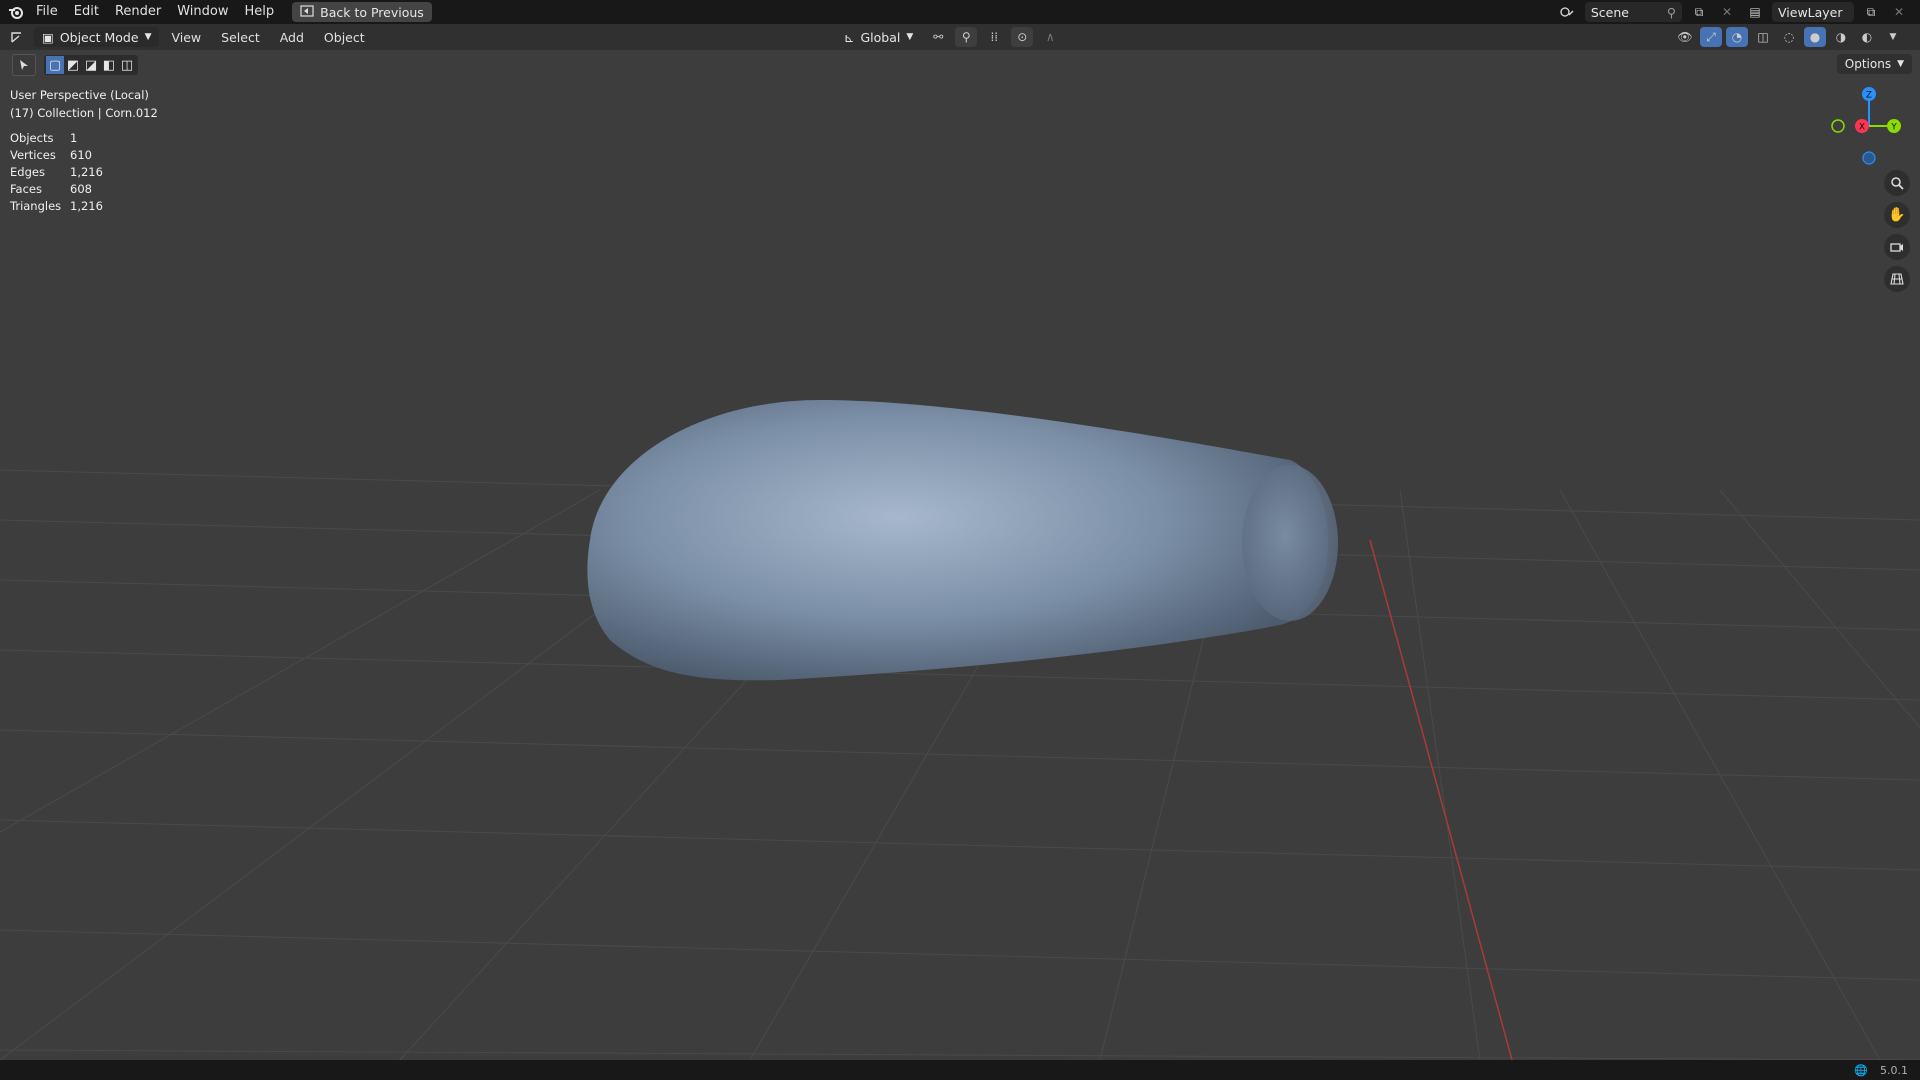 Image resolution: width=1920 pixels, height=1080 pixels. What do you see at coordinates (292, 37) in the screenshot?
I see `menu-add: Add` at bounding box center [292, 37].